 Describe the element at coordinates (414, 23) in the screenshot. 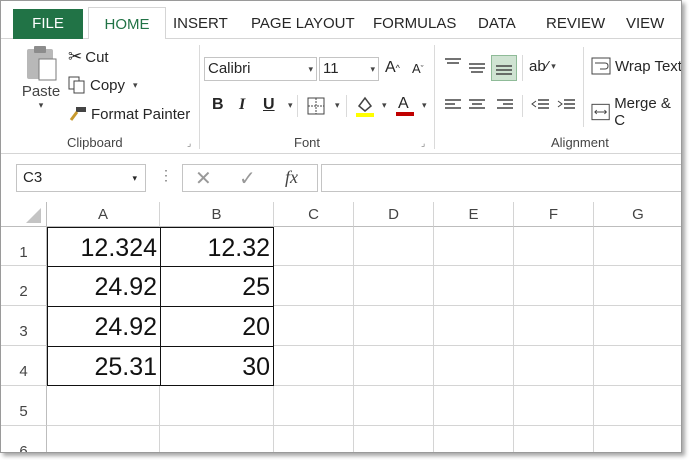

I see `tab-formulas: FORMULAS` at that location.